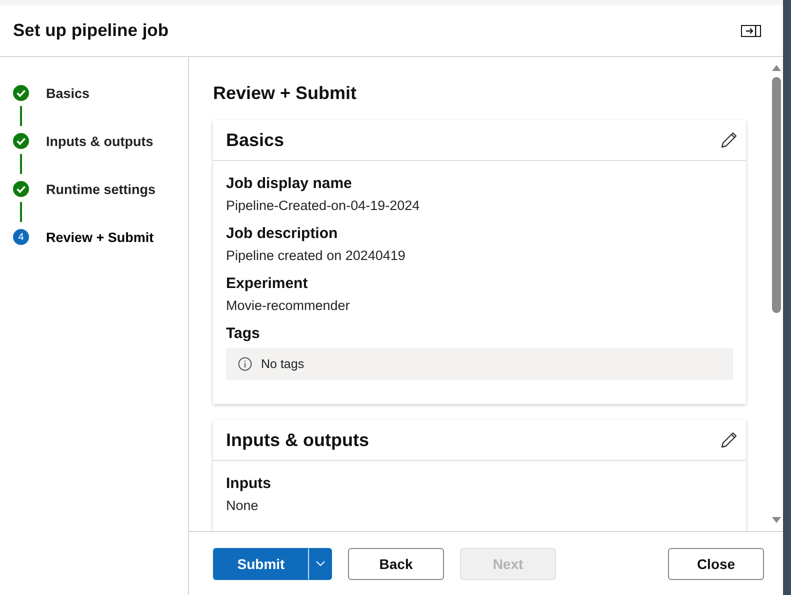 The height and width of the screenshot is (595, 791). What do you see at coordinates (323, 205) in the screenshot?
I see `field-value: Pipeline-Created-on-04-19-2024` at bounding box center [323, 205].